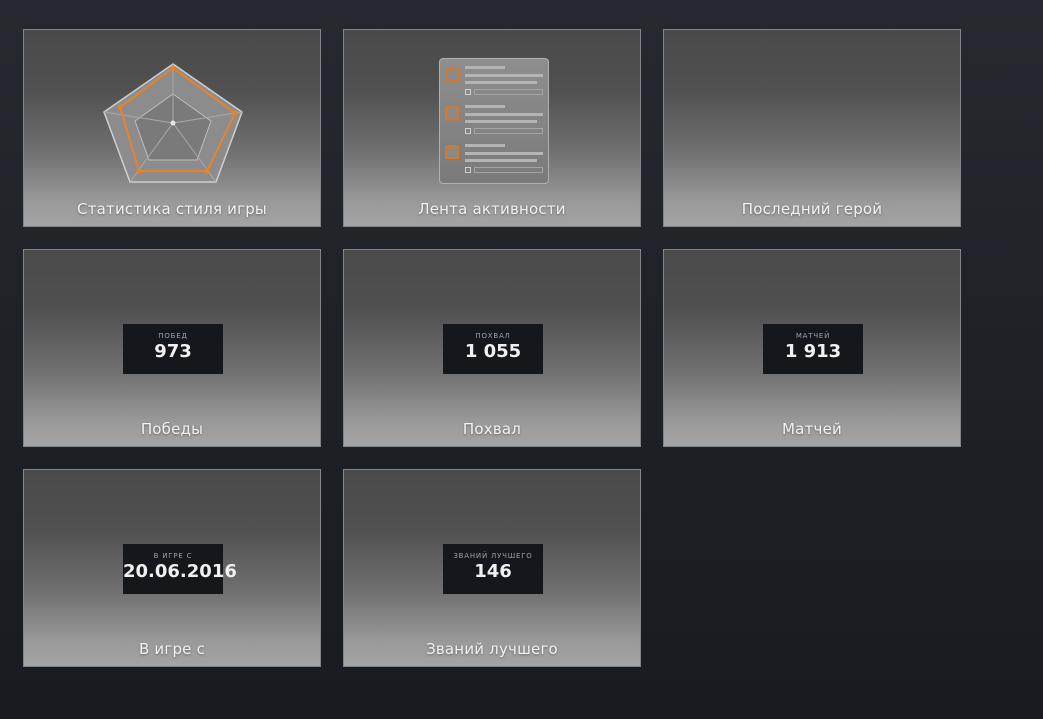 This screenshot has height=719, width=1043. I want to click on tile-label: Похвал, so click(492, 429).